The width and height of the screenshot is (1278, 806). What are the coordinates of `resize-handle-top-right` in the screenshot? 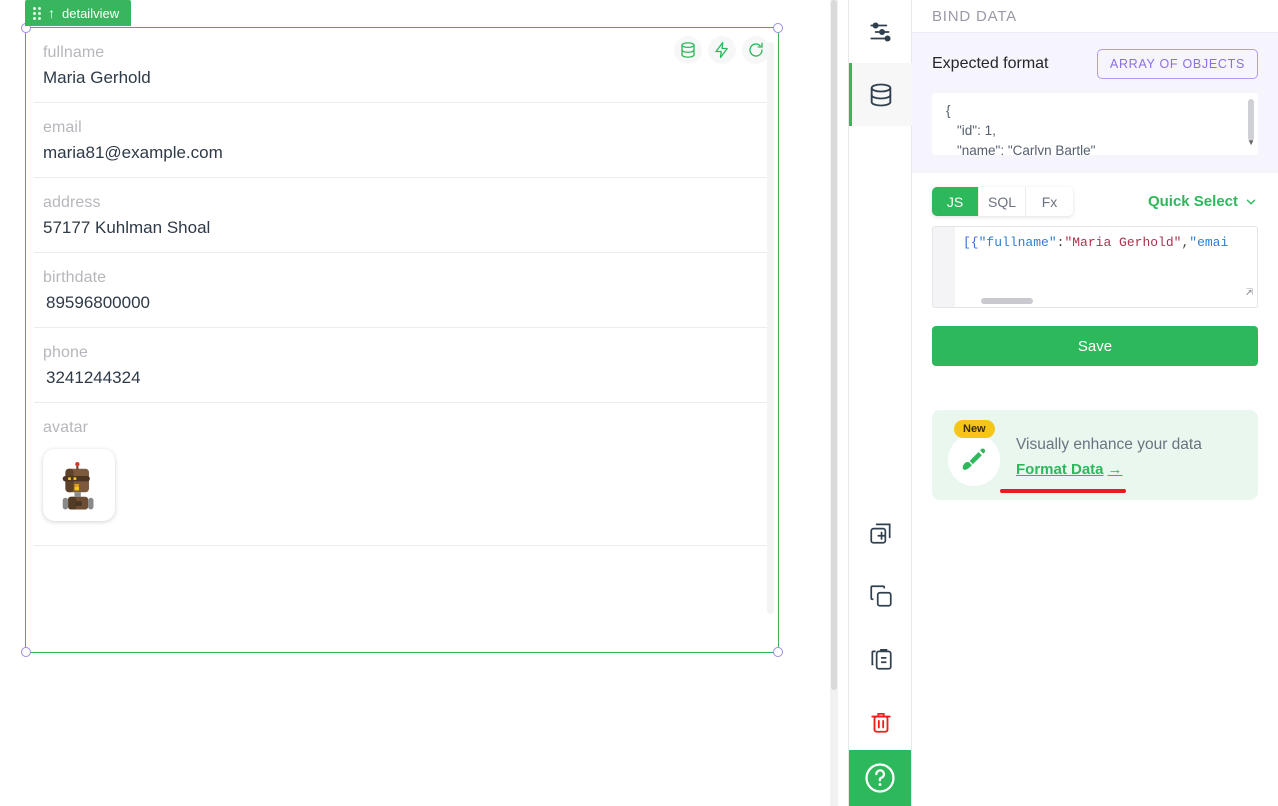 It's located at (778, 28).